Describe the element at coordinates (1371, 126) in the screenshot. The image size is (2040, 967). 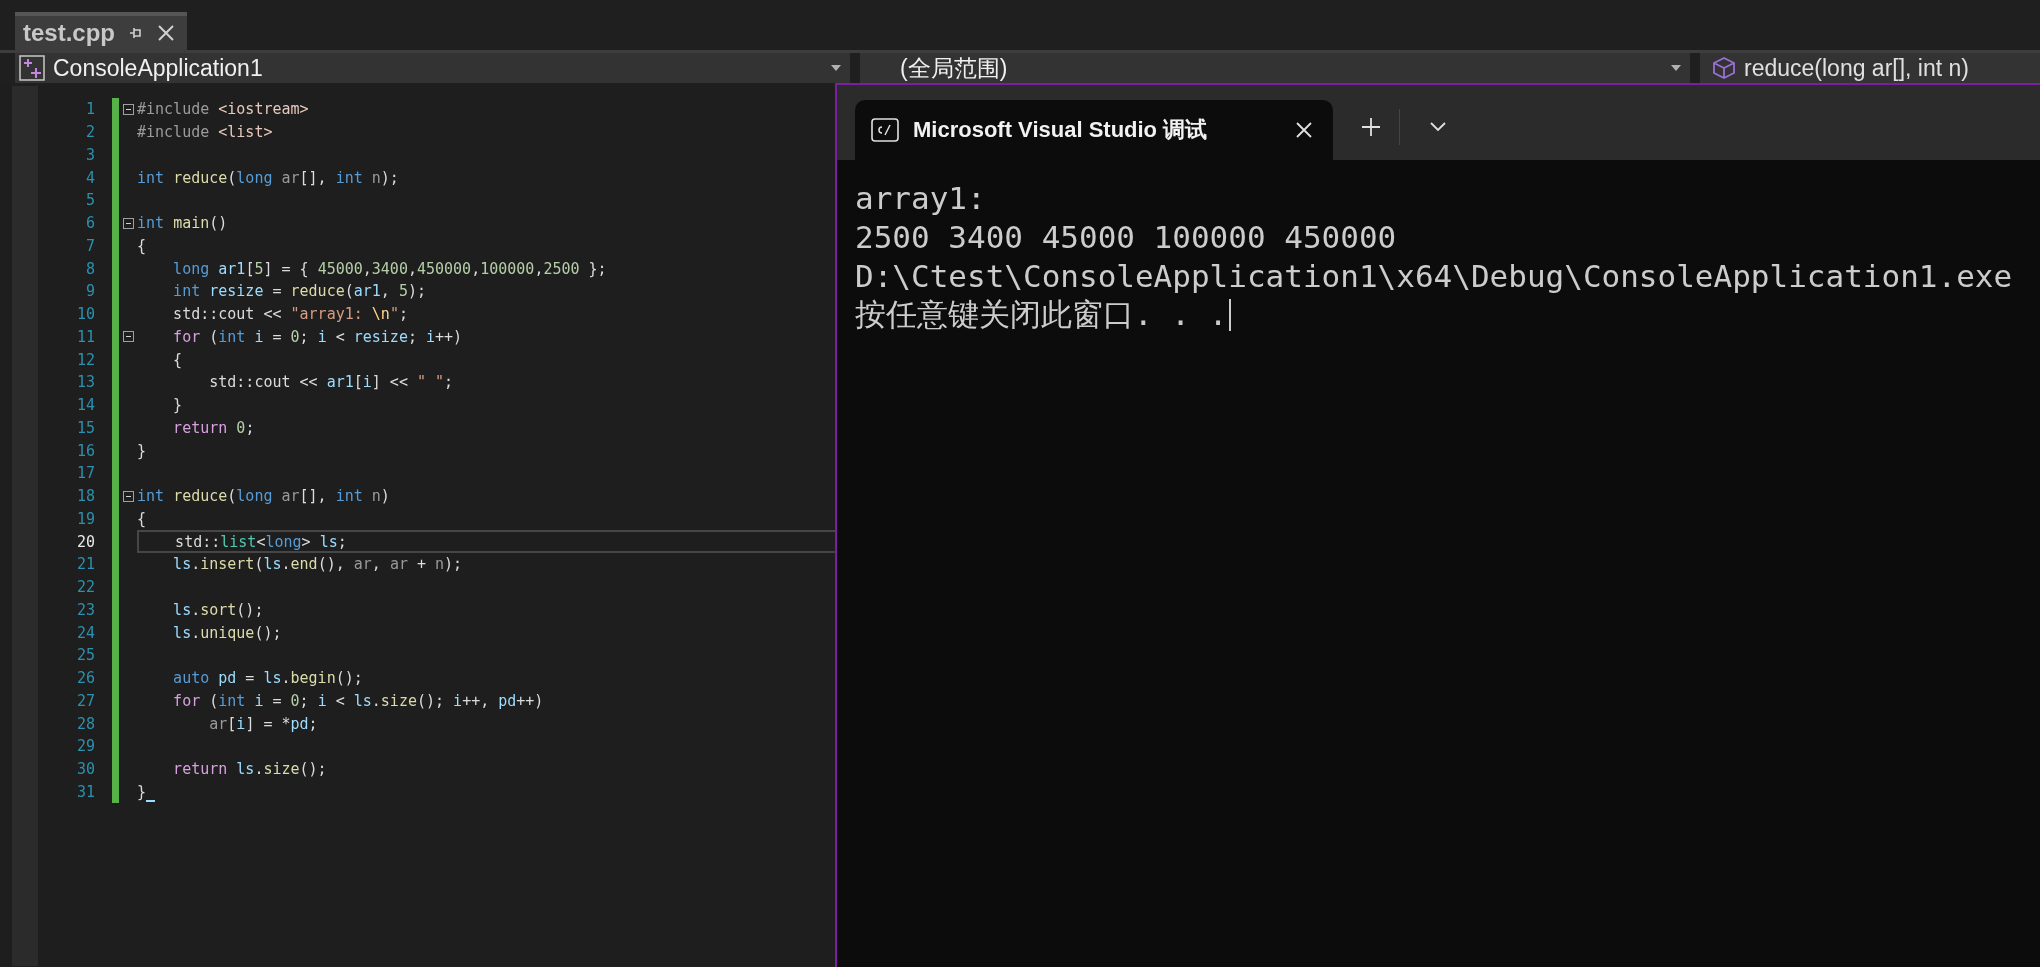
I see `plus-icon` at that location.